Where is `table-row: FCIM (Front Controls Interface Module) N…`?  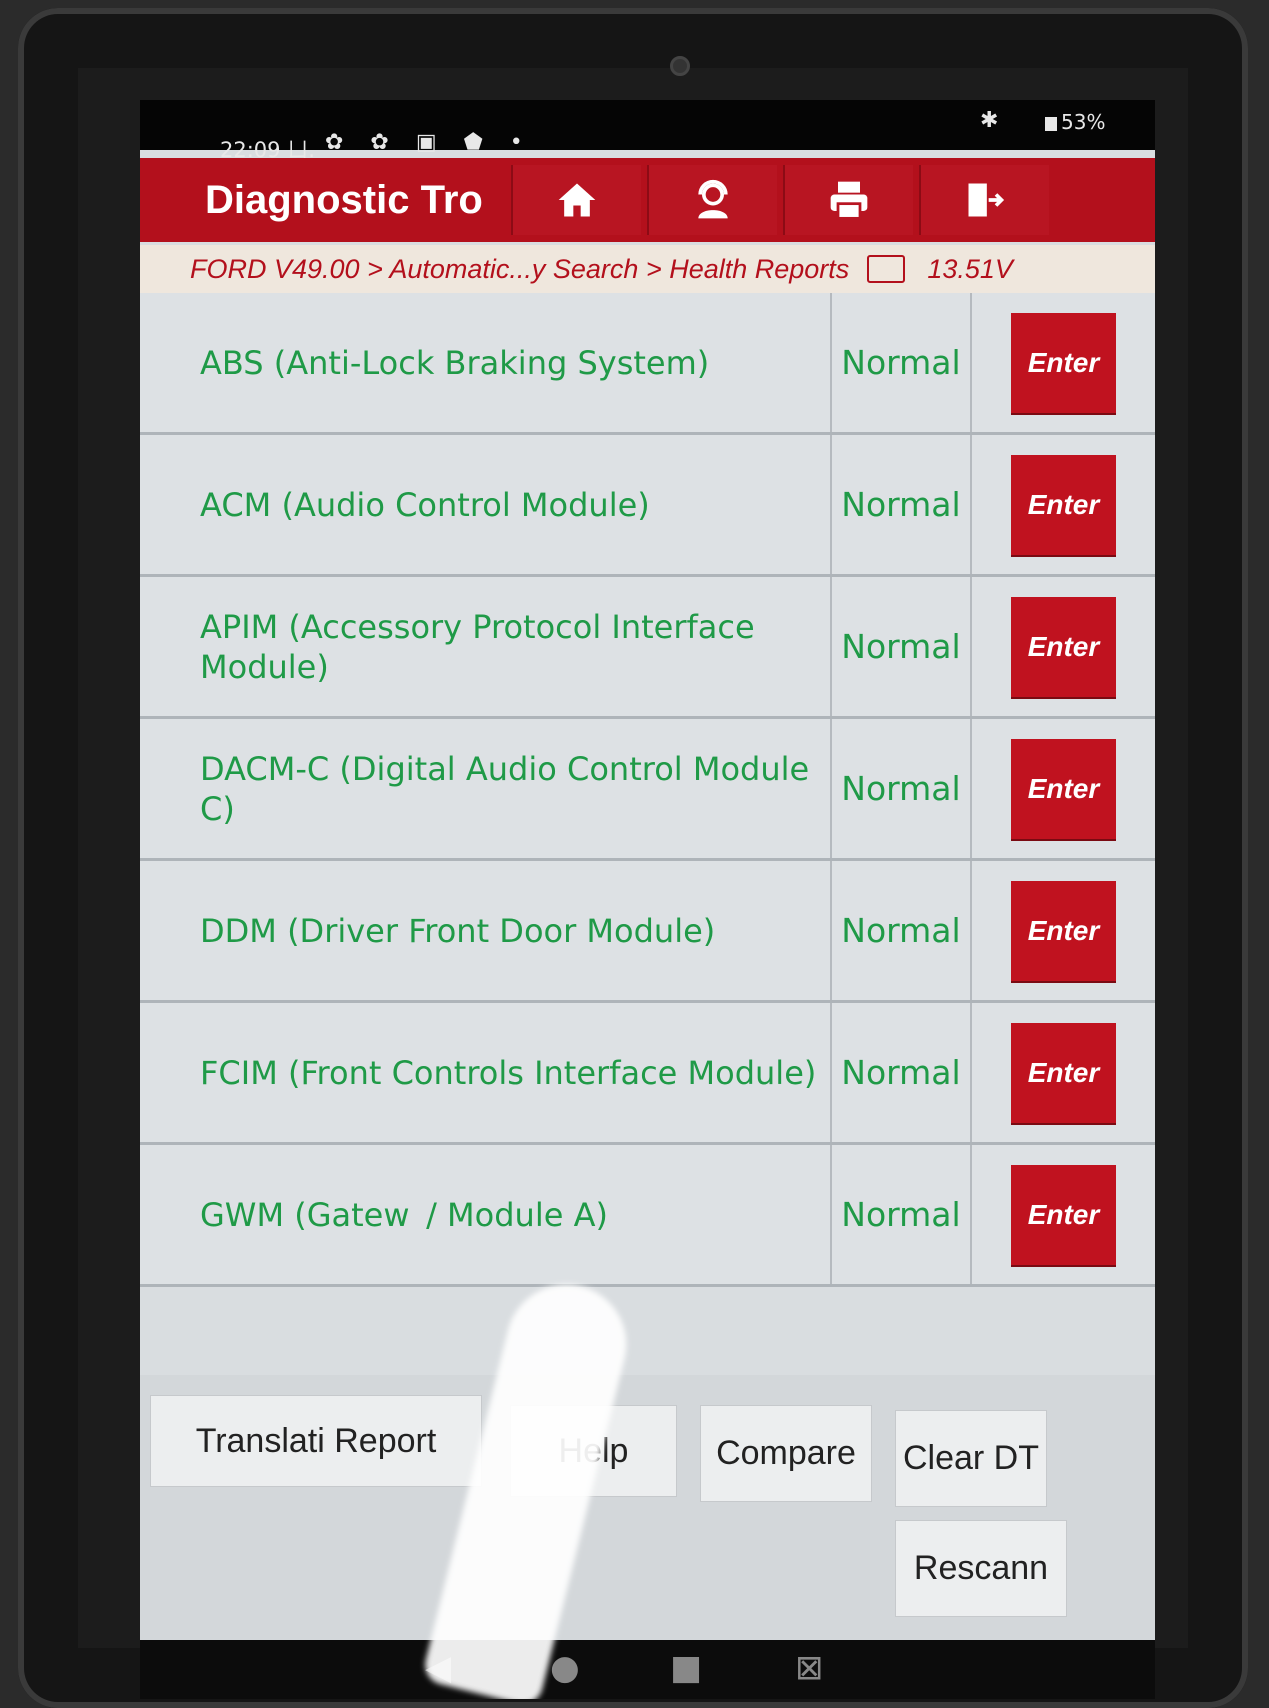
table-row: FCIM (Front Controls Interface Module) N… is located at coordinates (647, 1074).